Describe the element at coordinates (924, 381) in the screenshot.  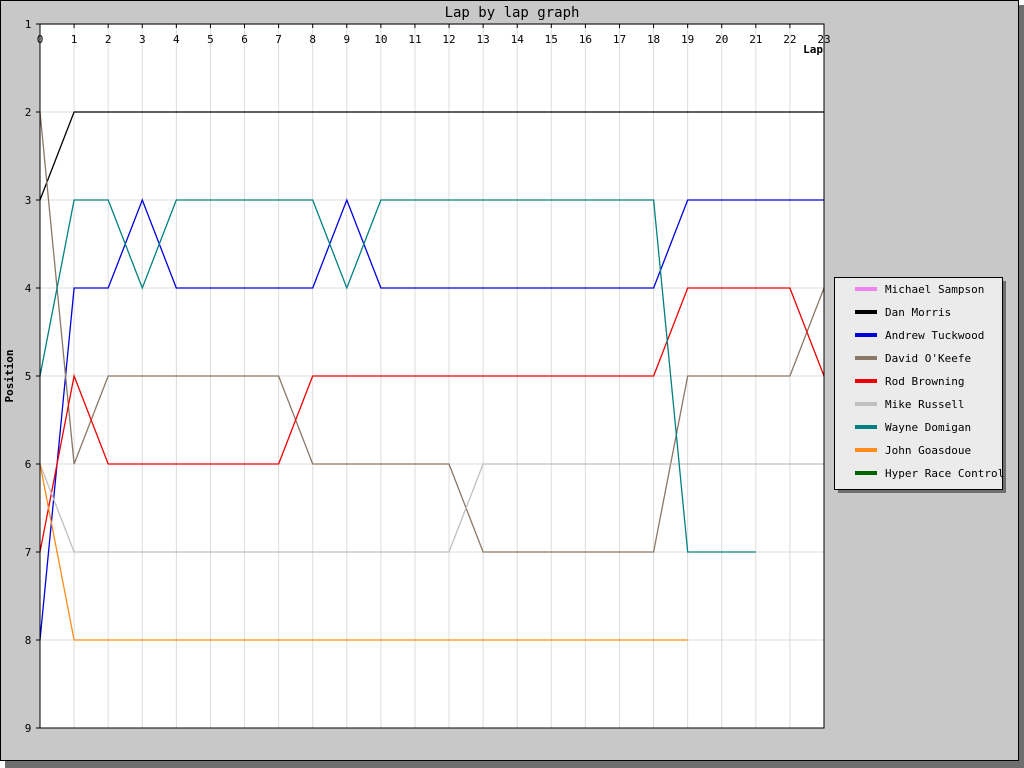
I see `legend-label: Rod Browning` at that location.